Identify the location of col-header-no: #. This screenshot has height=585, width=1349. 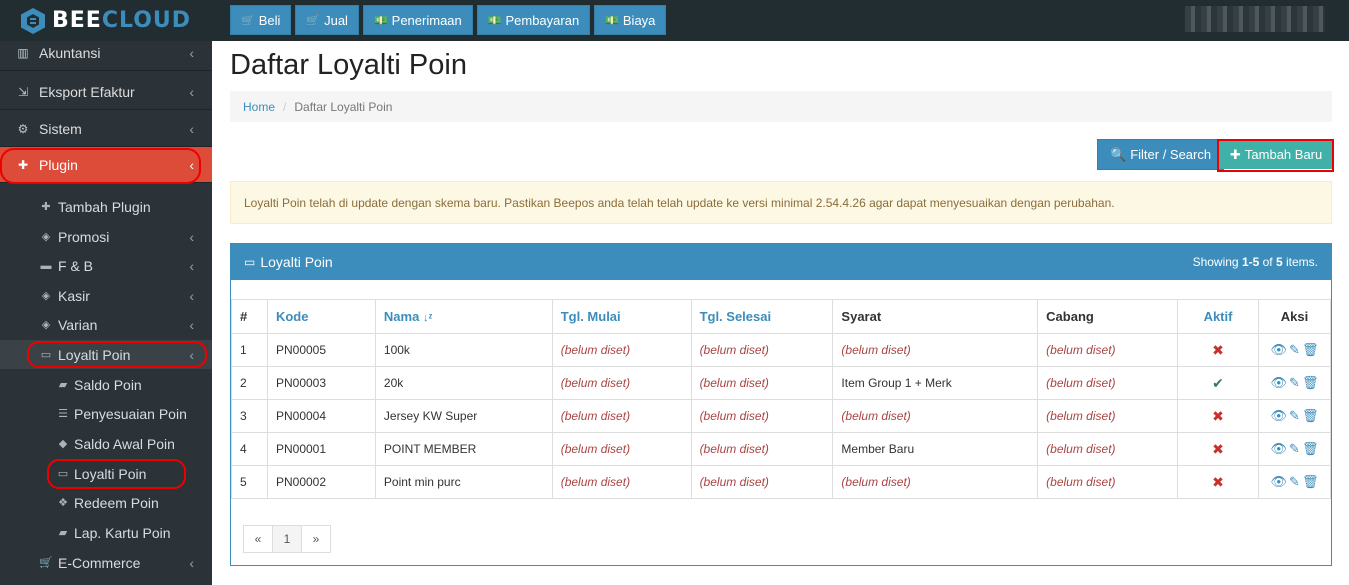
(249, 316).